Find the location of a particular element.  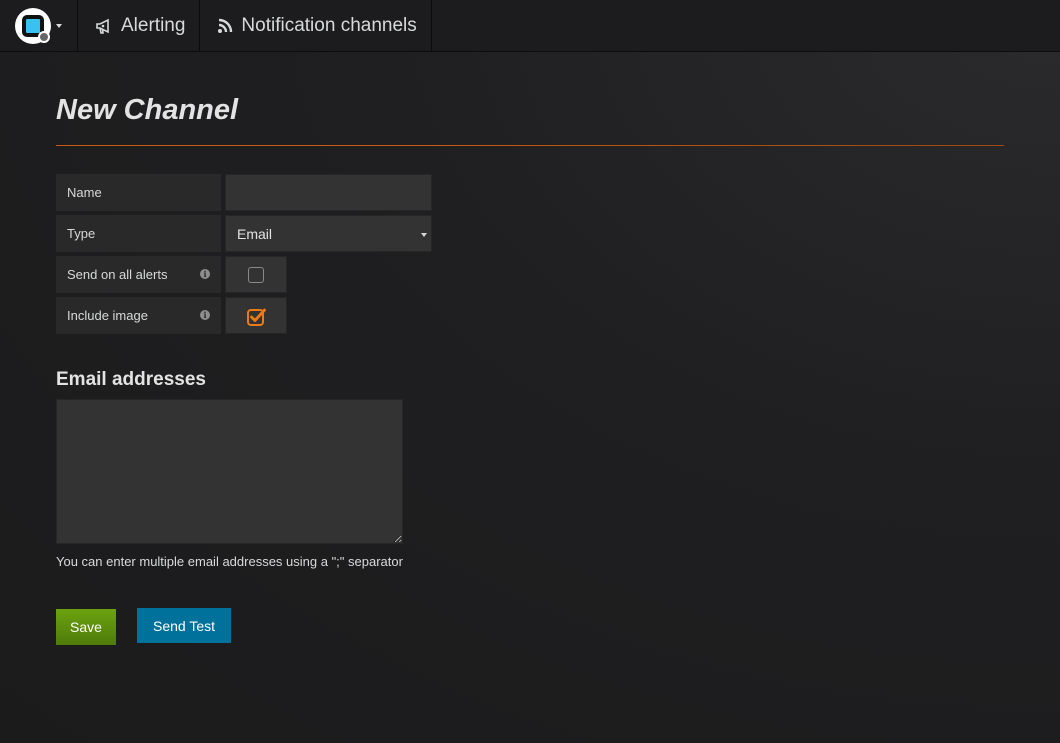

breadcrumb-notification-channels: Notification channels is located at coordinates (316, 25).